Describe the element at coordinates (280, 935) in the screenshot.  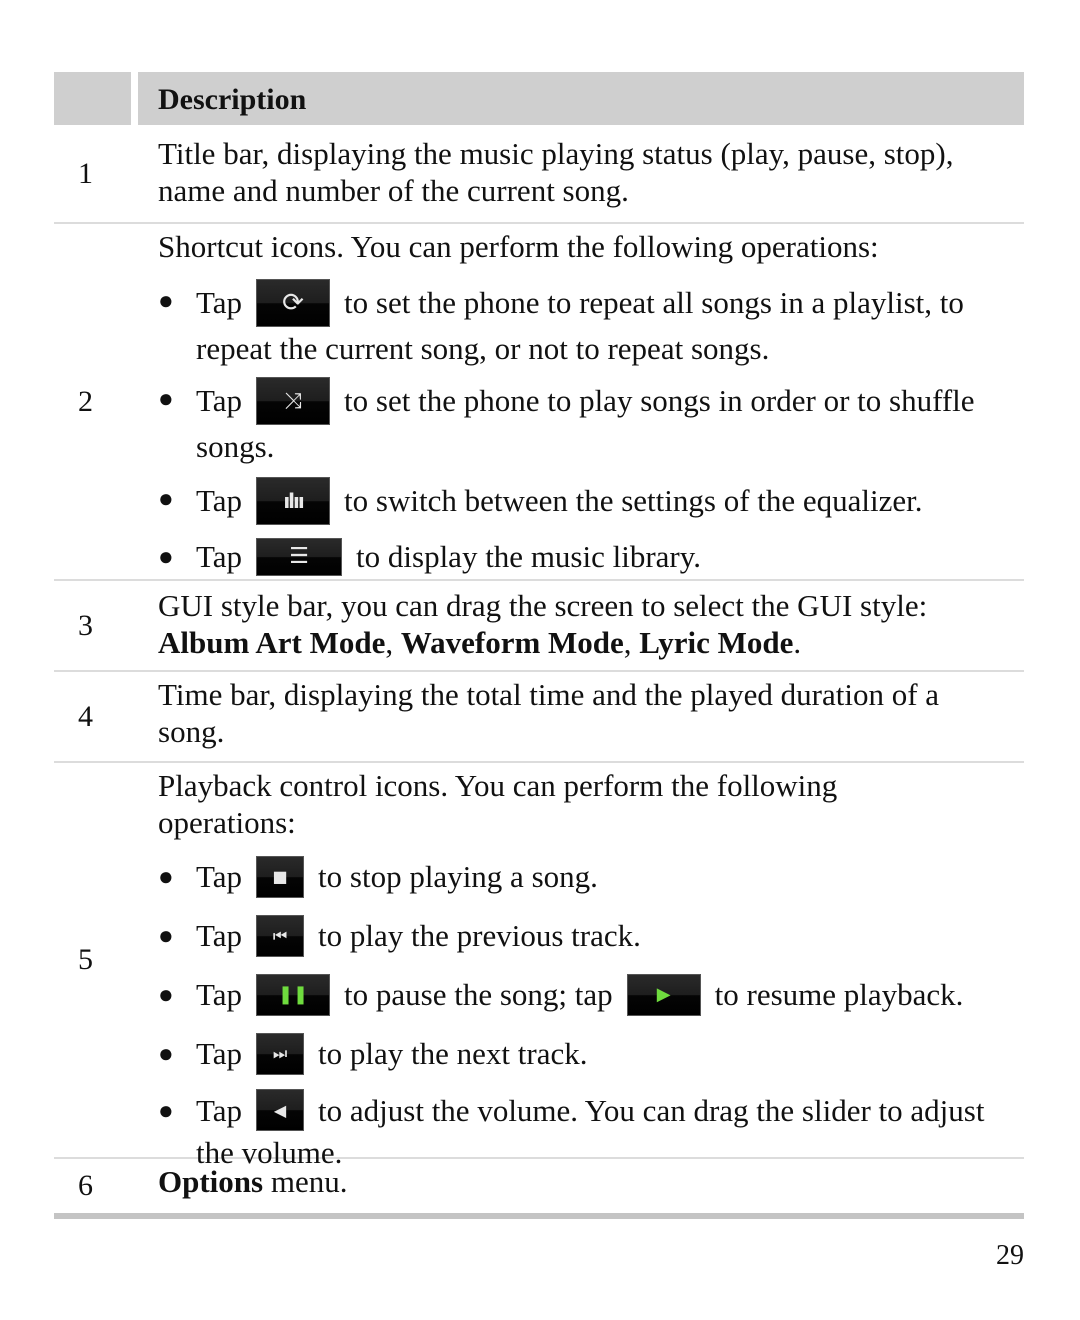
I see `previous-track-icon: ⏮` at that location.